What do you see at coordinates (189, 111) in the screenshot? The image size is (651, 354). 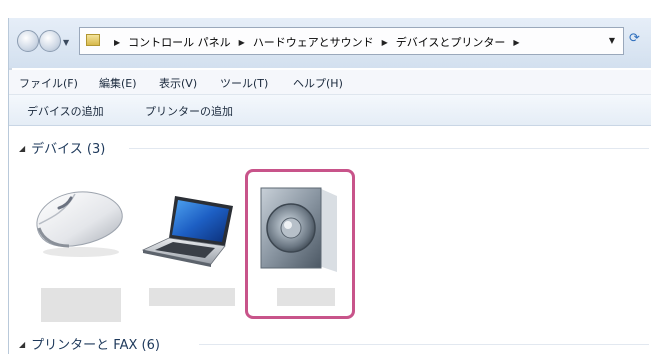 I see `add-printer-button: プリンターの追加` at bounding box center [189, 111].